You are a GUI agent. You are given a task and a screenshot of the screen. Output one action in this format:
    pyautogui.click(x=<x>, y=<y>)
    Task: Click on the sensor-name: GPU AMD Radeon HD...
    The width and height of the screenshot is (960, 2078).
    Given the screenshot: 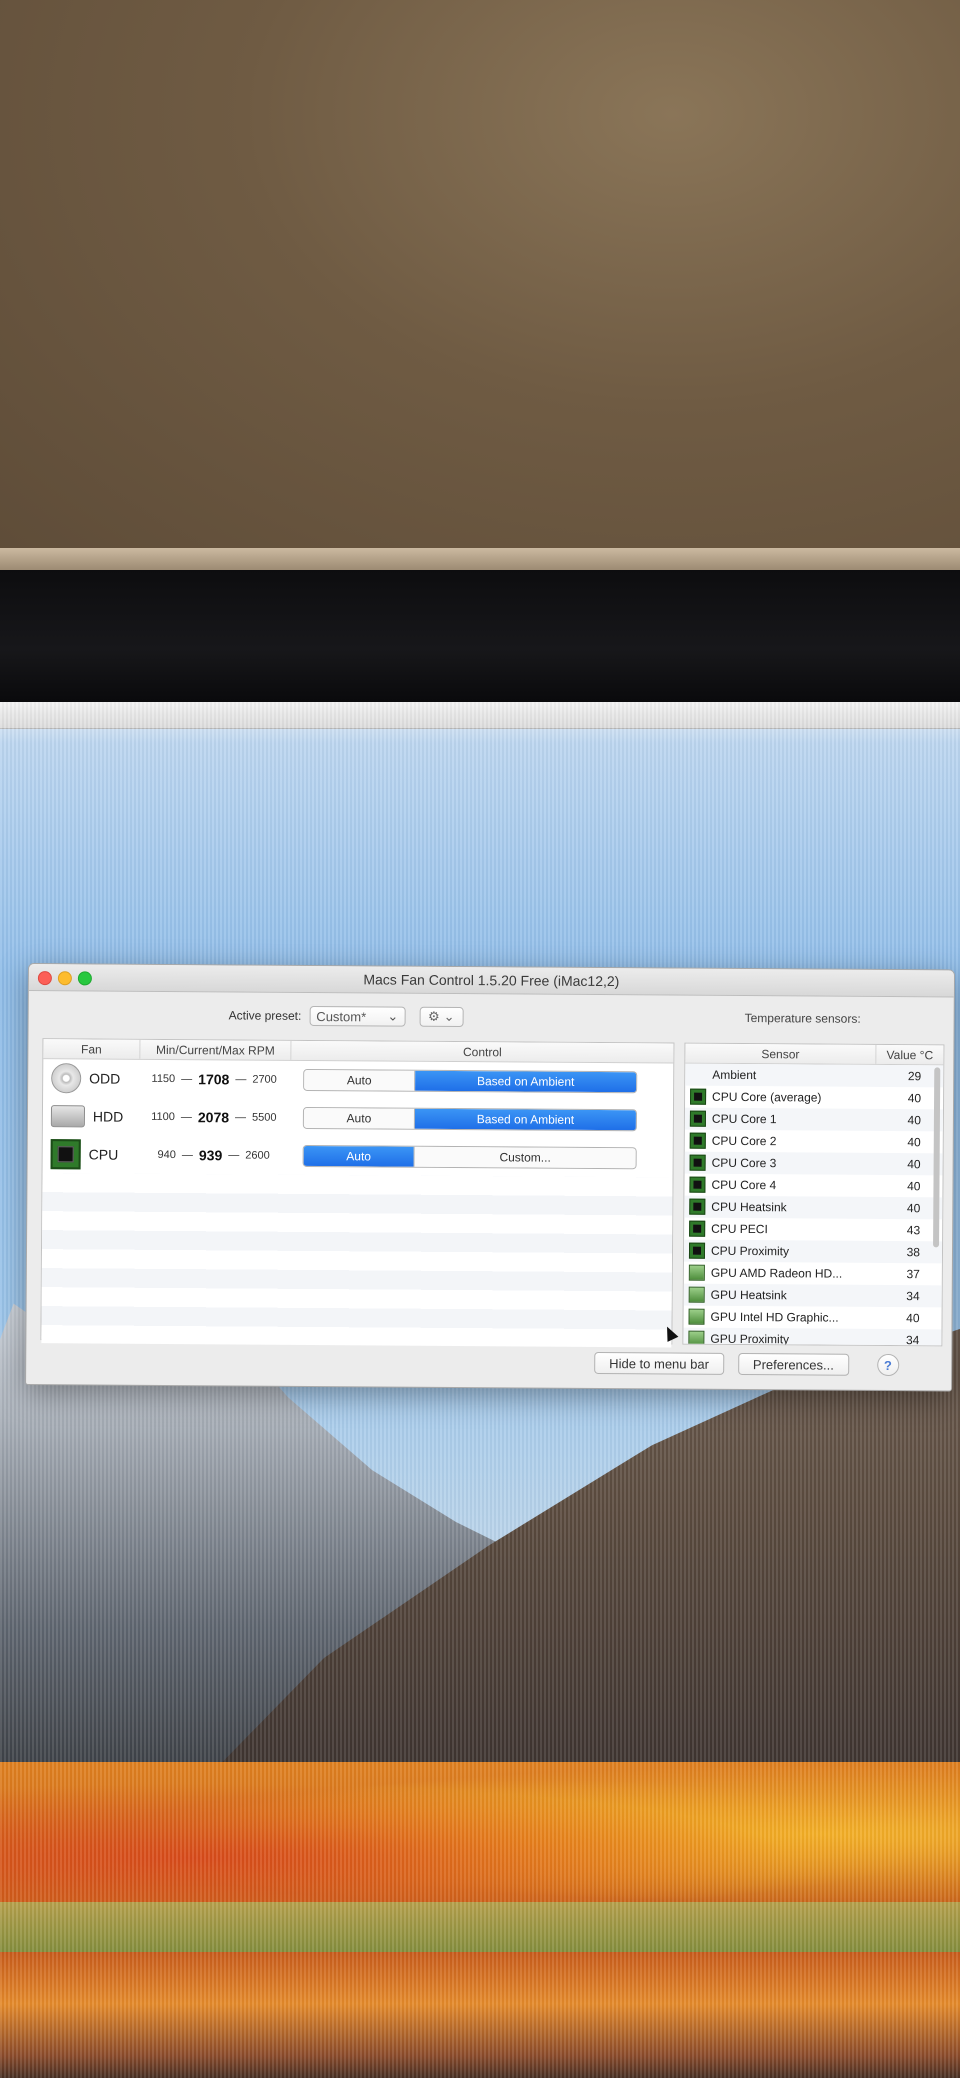 What is the action you would take?
    pyautogui.click(x=776, y=1273)
    